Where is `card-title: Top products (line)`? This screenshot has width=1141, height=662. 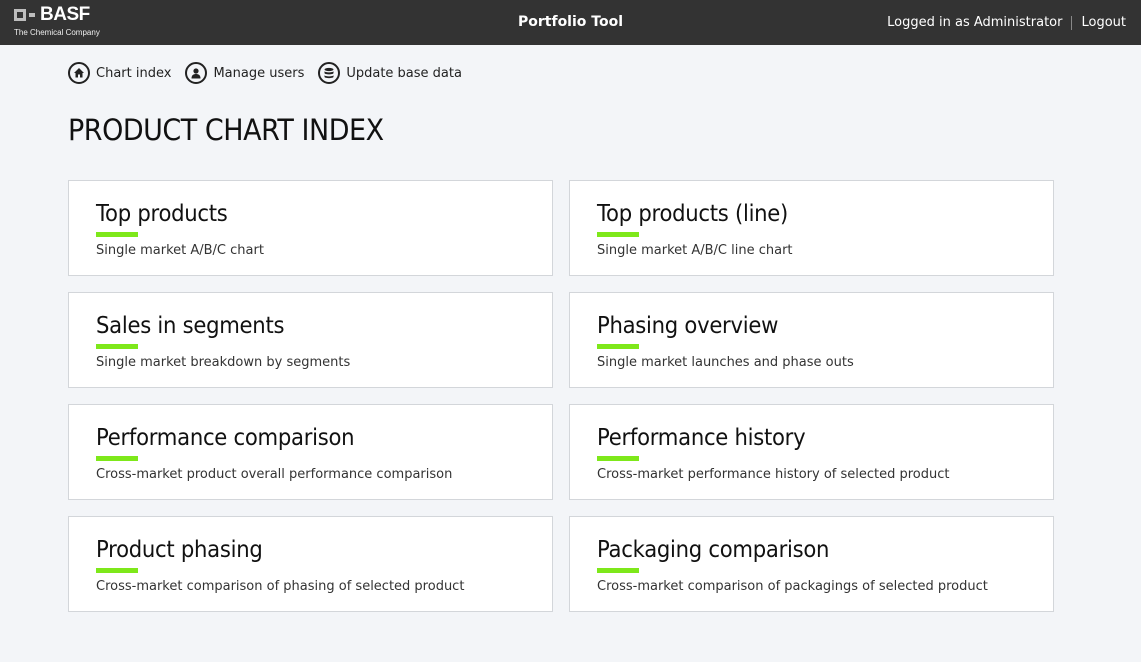 card-title: Top products (line) is located at coordinates (693, 214).